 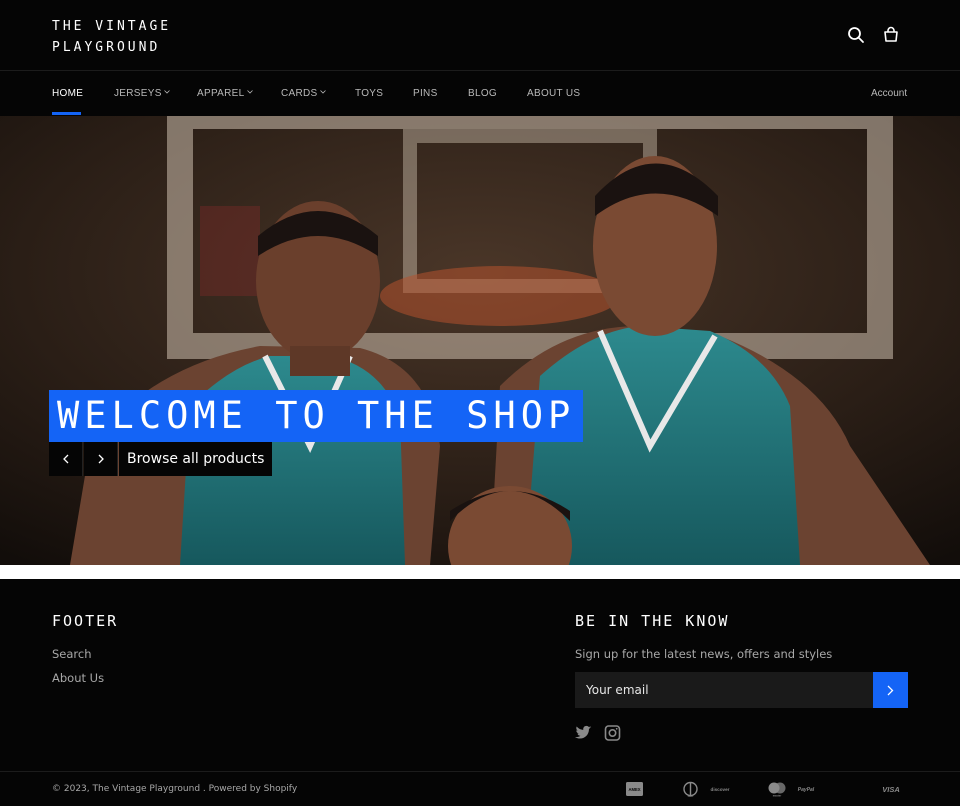 What do you see at coordinates (583, 733) in the screenshot?
I see `twitter-icon` at bounding box center [583, 733].